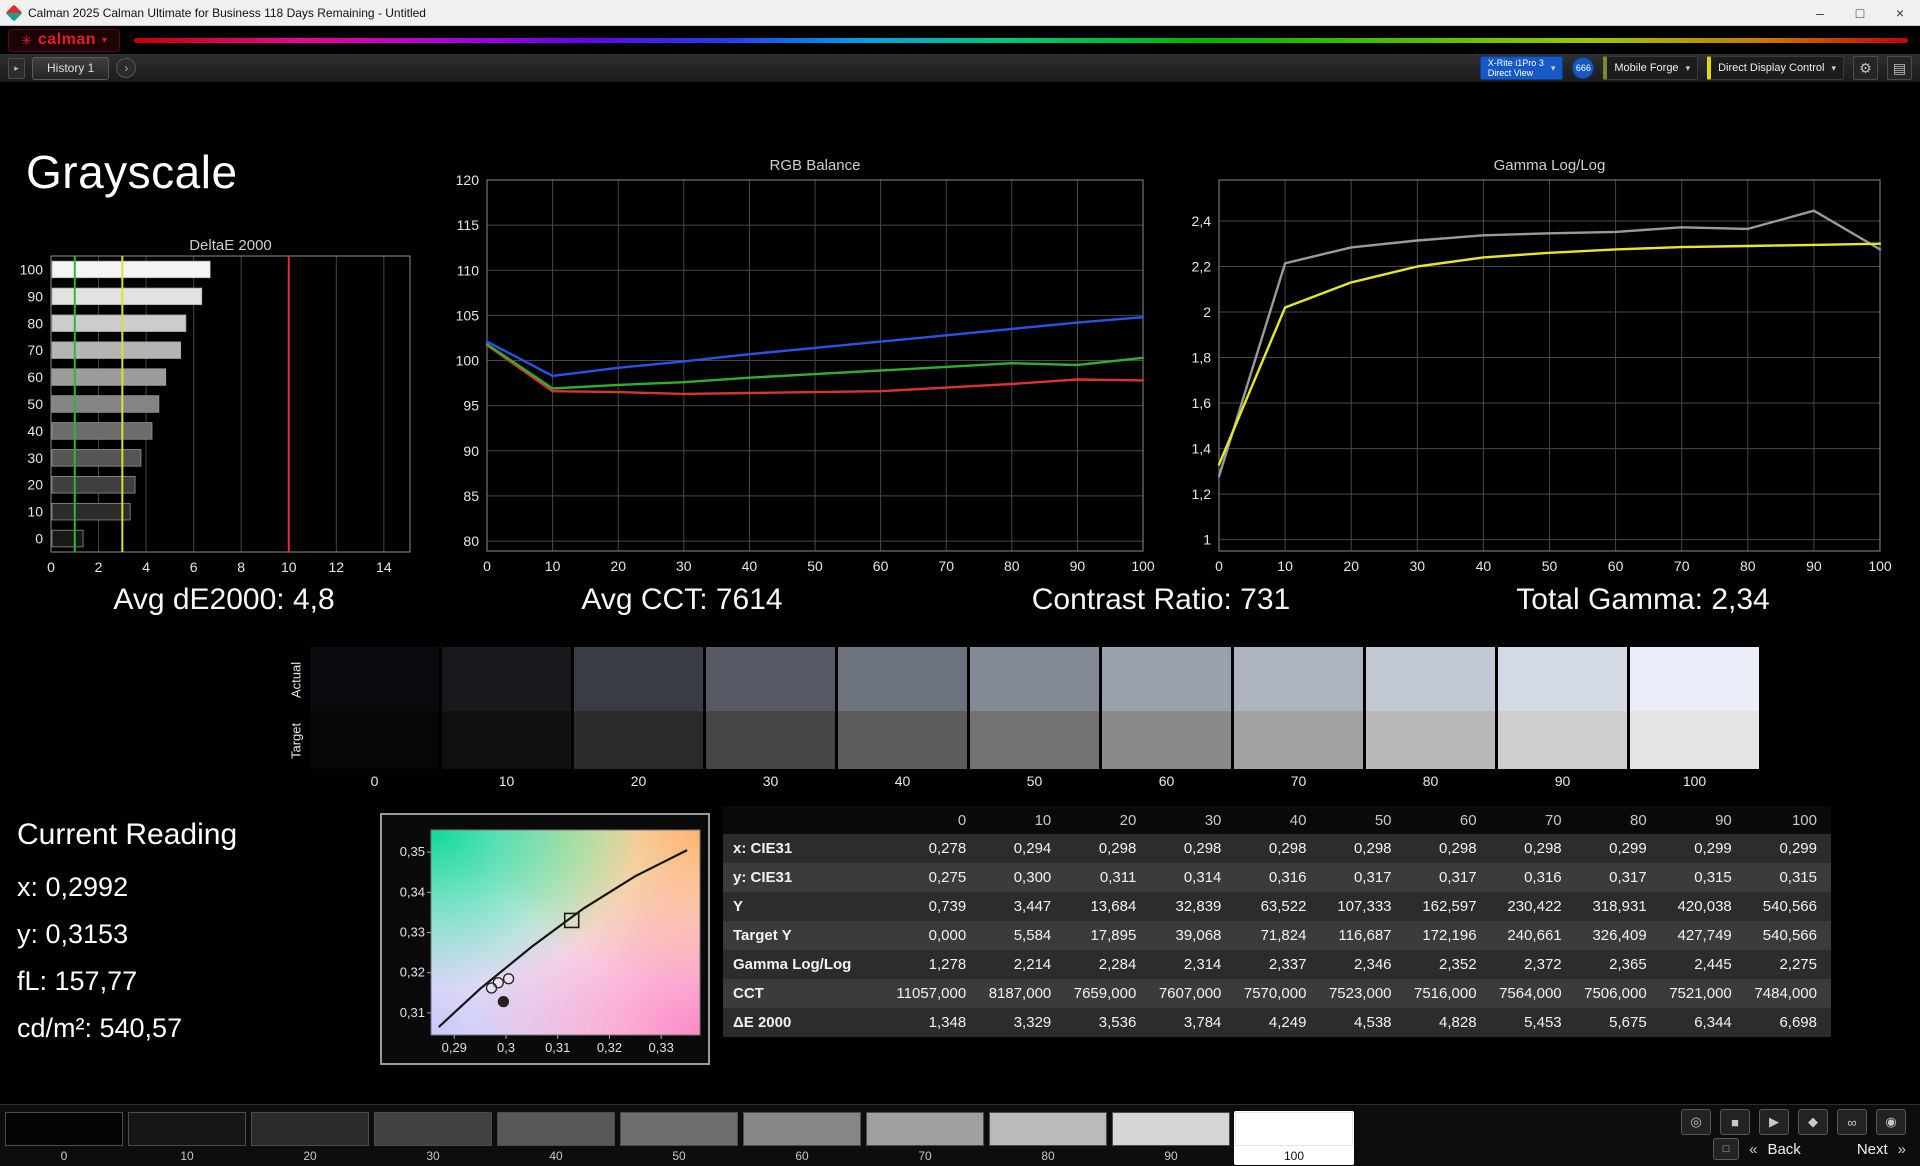 The width and height of the screenshot is (1920, 1166). I want to click on grayscale-patch-button: 50, so click(679, 1138).